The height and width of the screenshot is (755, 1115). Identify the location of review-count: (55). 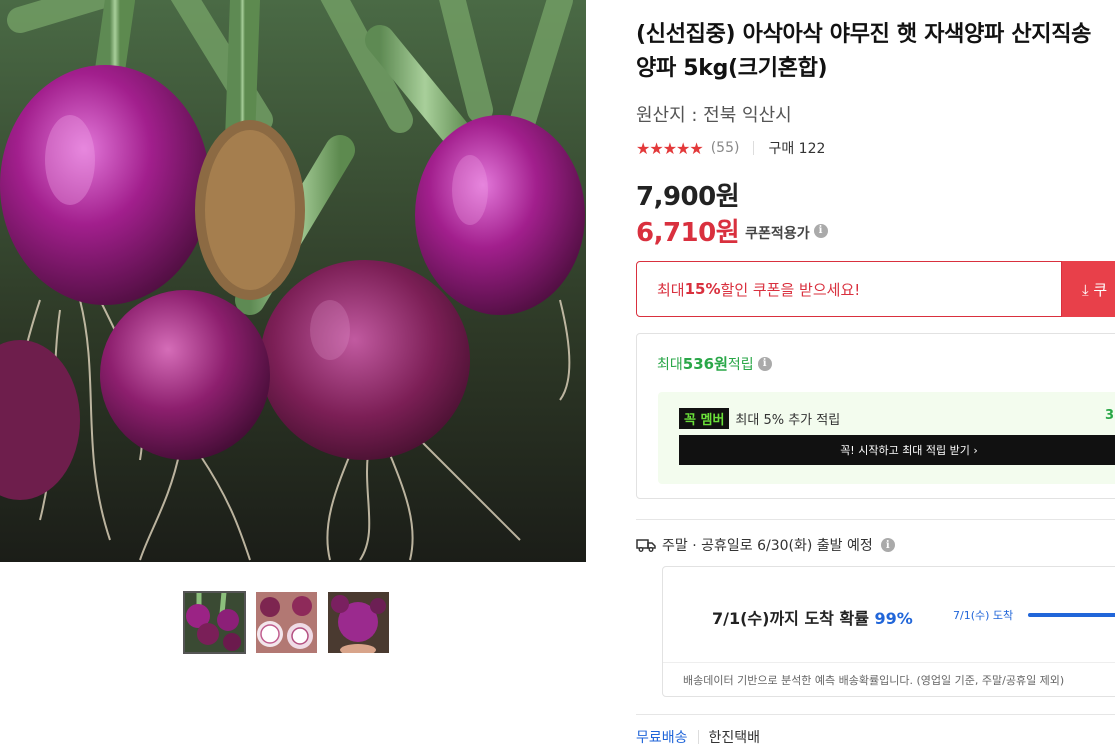
(725, 148).